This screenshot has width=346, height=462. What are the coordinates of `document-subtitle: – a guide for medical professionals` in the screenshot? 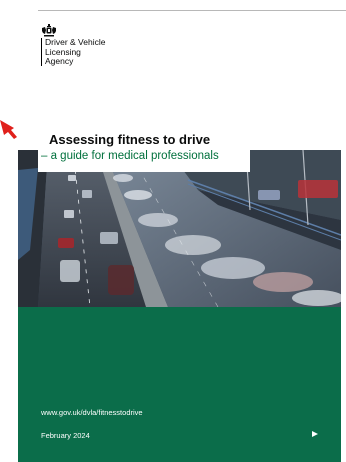 It's located at (130, 156).